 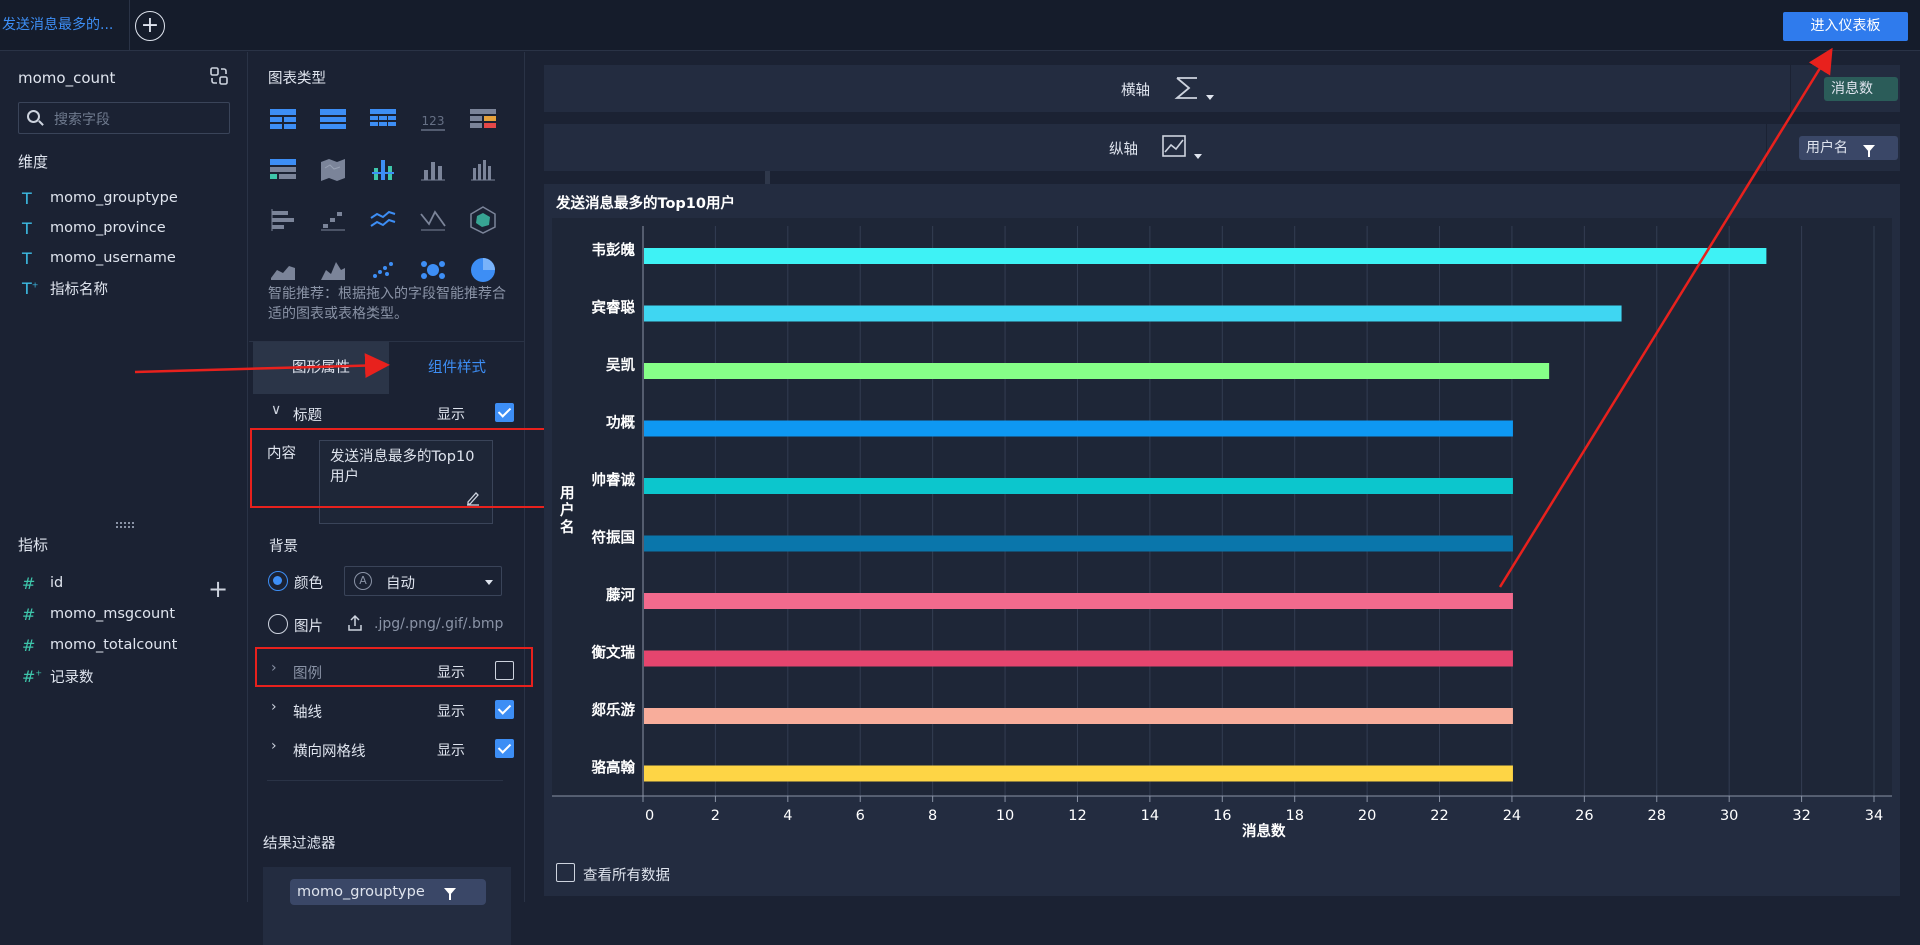 What do you see at coordinates (1874, 816) in the screenshot?
I see `x-tick-label: 34` at bounding box center [1874, 816].